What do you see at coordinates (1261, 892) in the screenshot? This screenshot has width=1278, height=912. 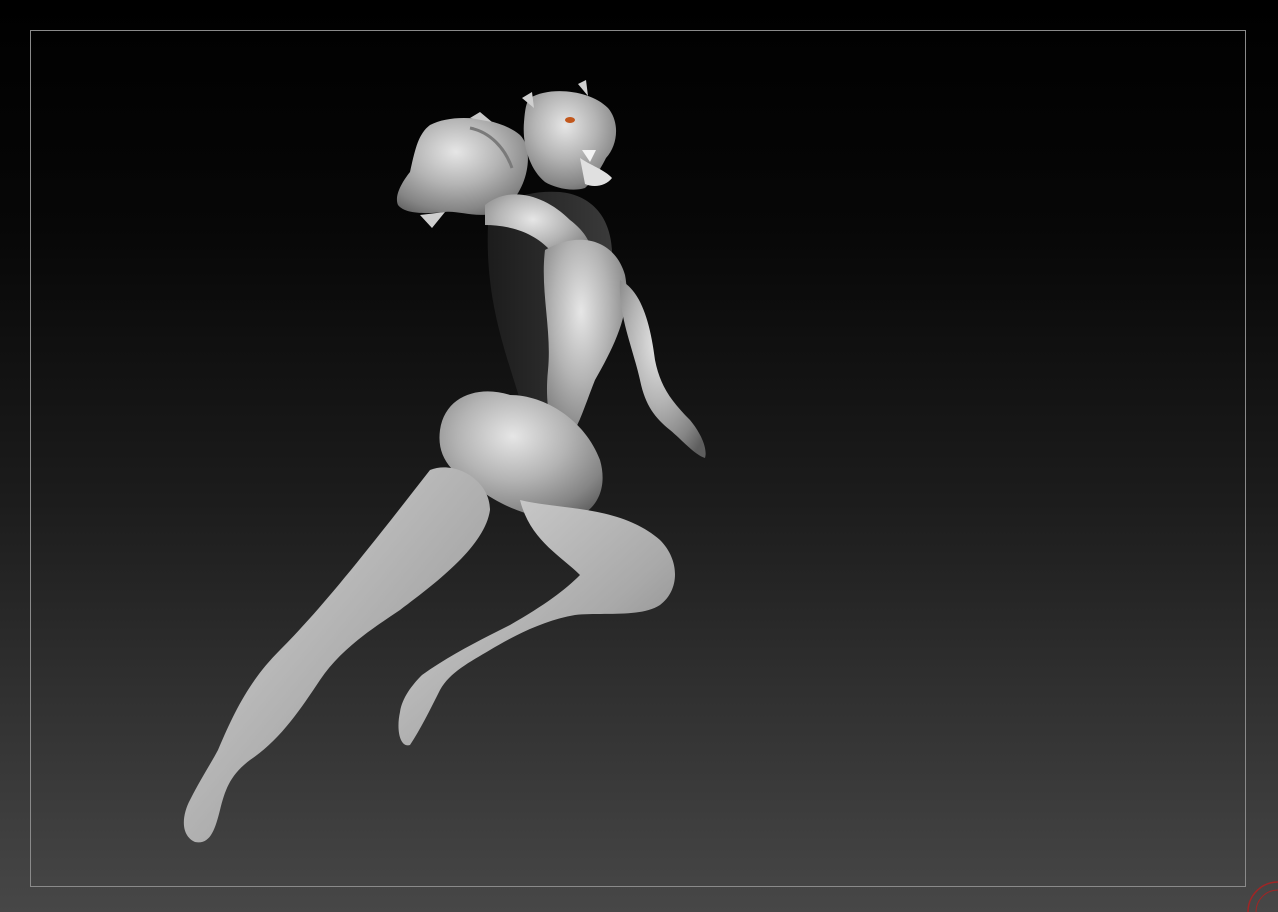 I see `axis-gyro-icon` at bounding box center [1261, 892].